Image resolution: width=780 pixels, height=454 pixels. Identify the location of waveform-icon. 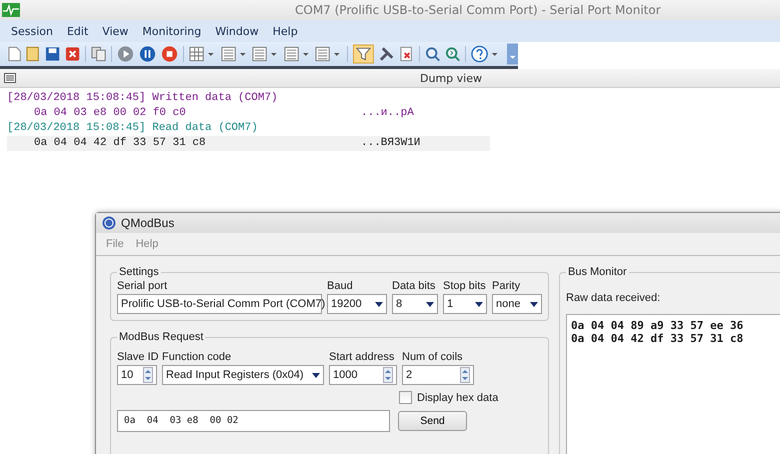
(11, 10).